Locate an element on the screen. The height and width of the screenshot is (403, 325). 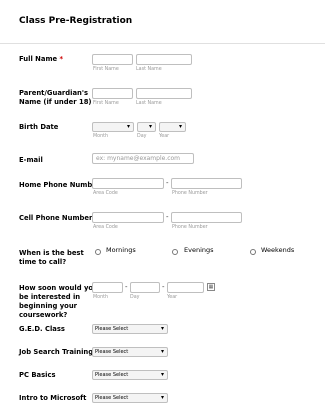
guardian-last-input is located at coordinates (164, 93).